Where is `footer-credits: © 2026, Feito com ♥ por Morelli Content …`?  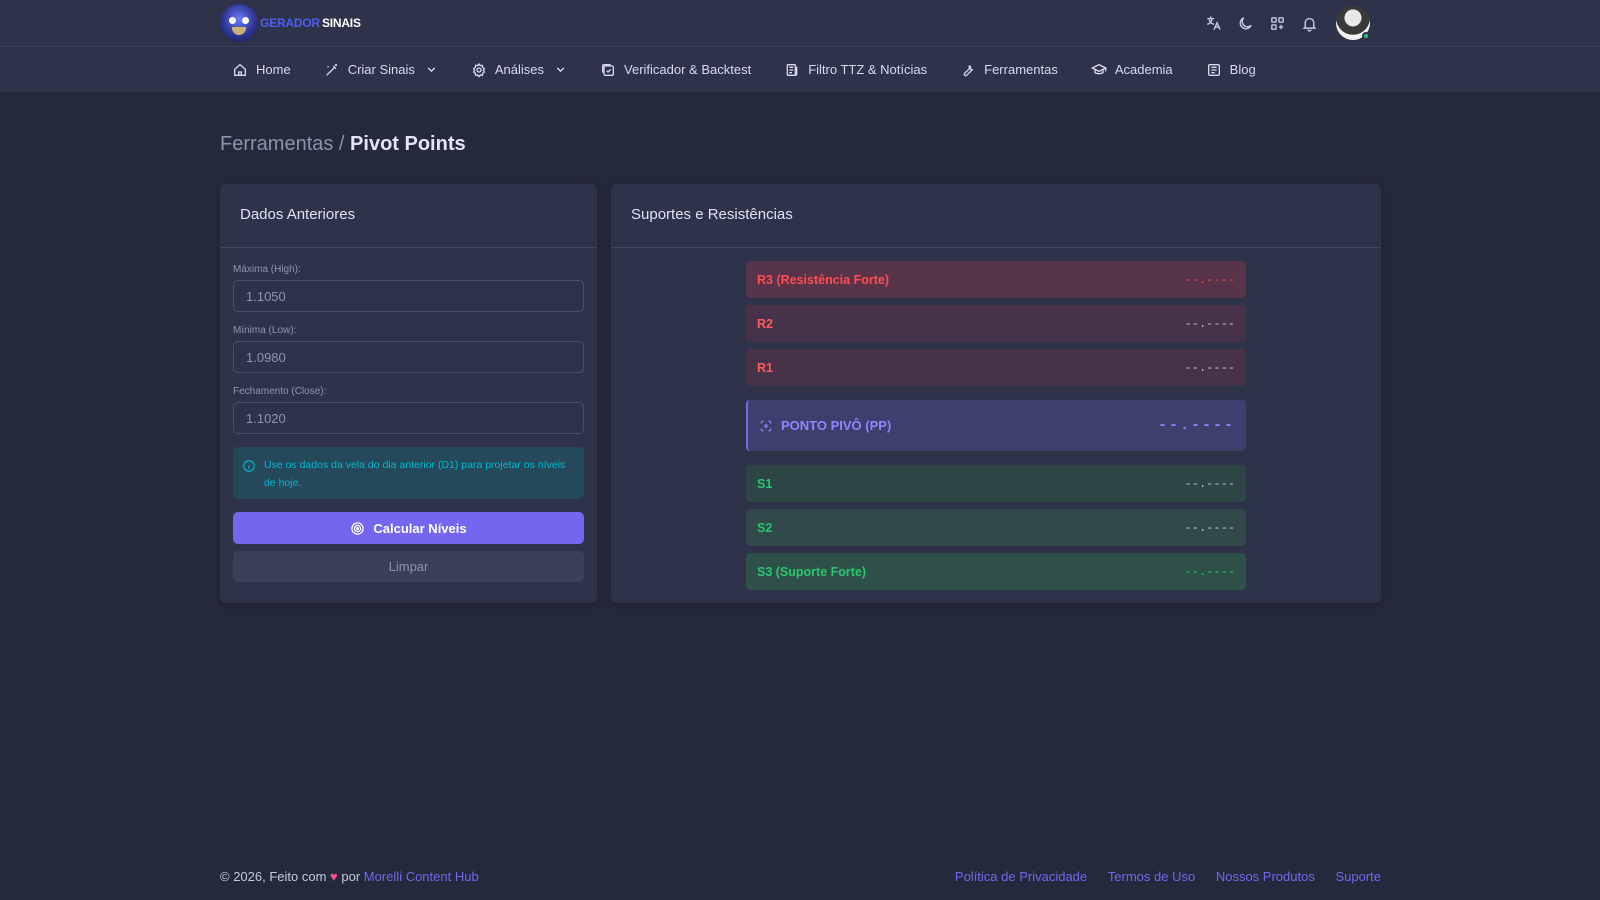
footer-credits: © 2026, Feito com ♥ por Morelli Content … is located at coordinates (349, 876).